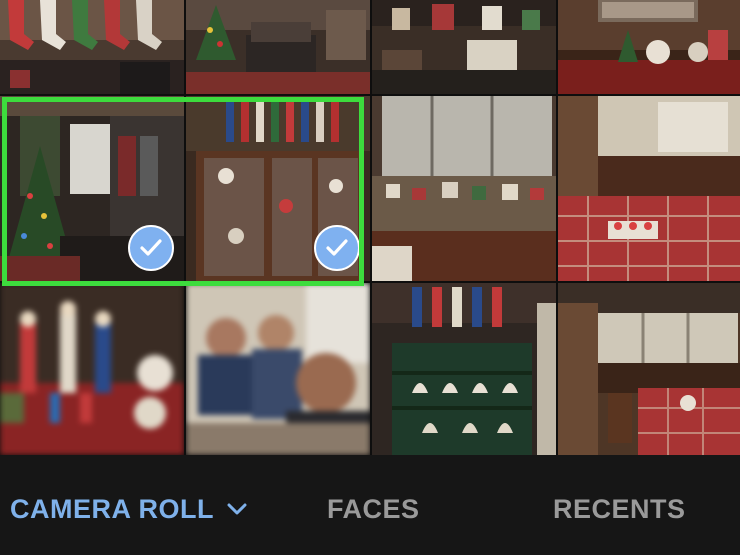  I want to click on tab-faces-label: FACES, so click(373, 508).